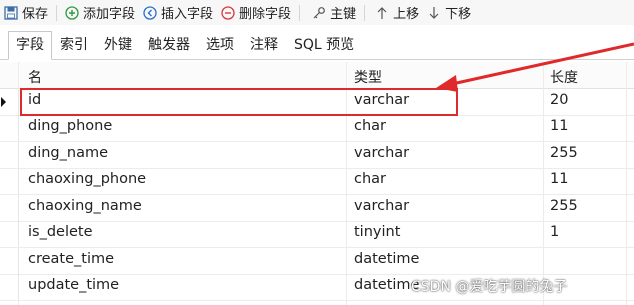 The image size is (634, 305). I want to click on move-up-button: 上移, so click(397, 12).